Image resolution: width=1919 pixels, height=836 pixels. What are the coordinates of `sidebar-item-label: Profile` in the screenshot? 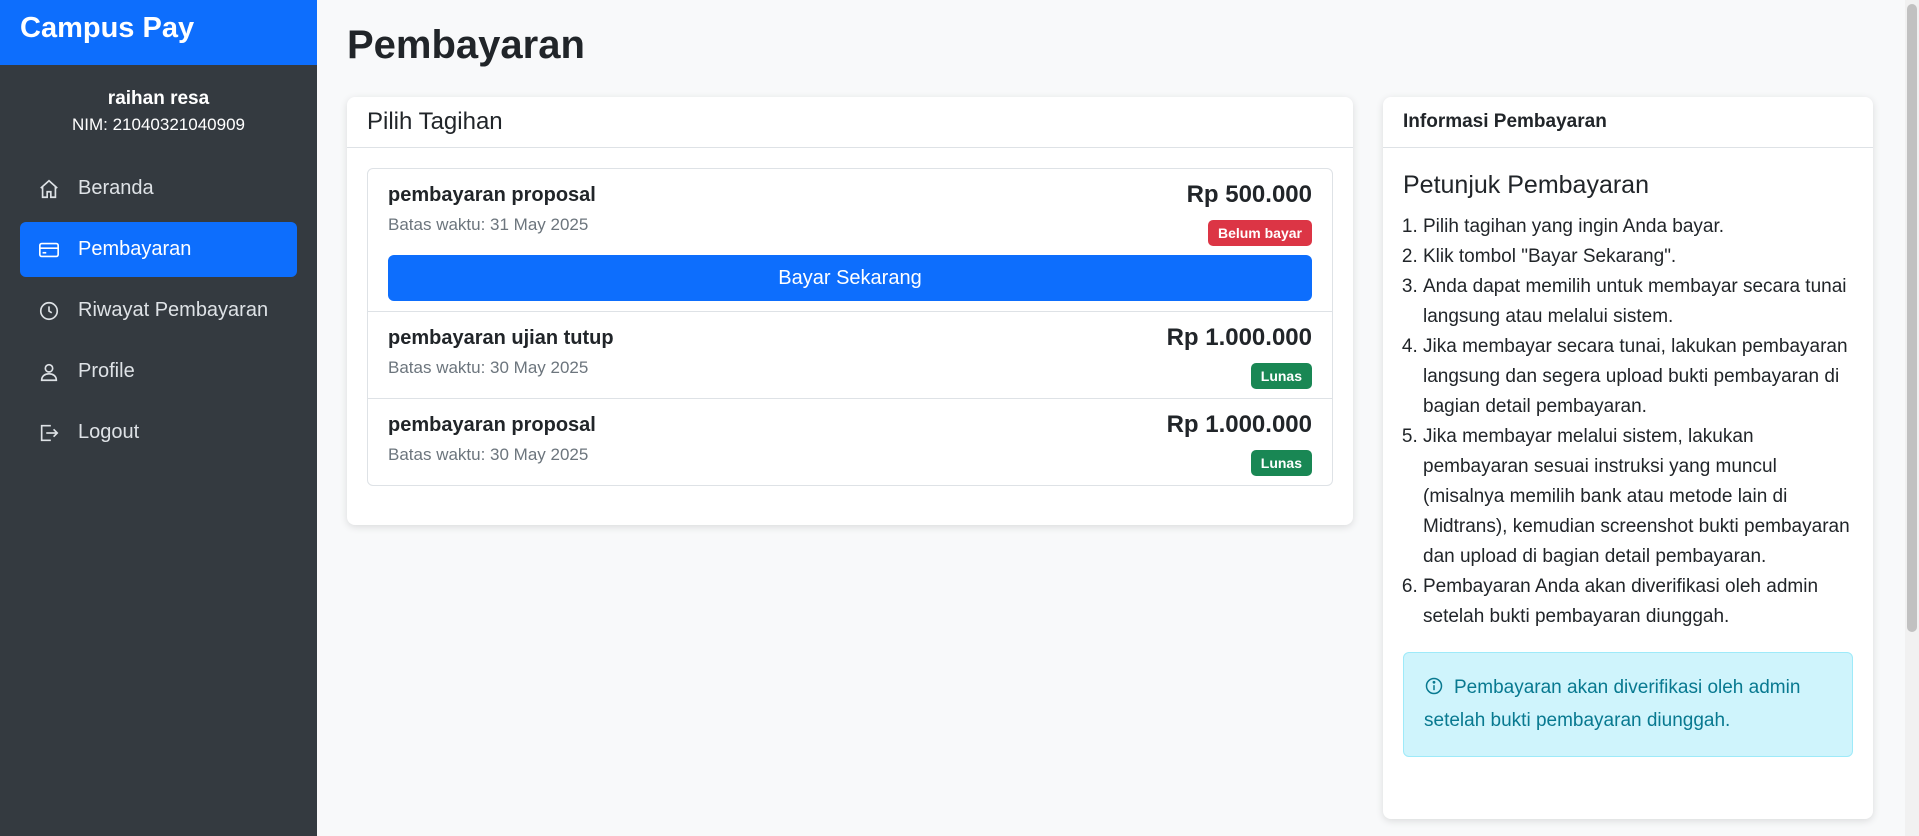 It's located at (106, 371).